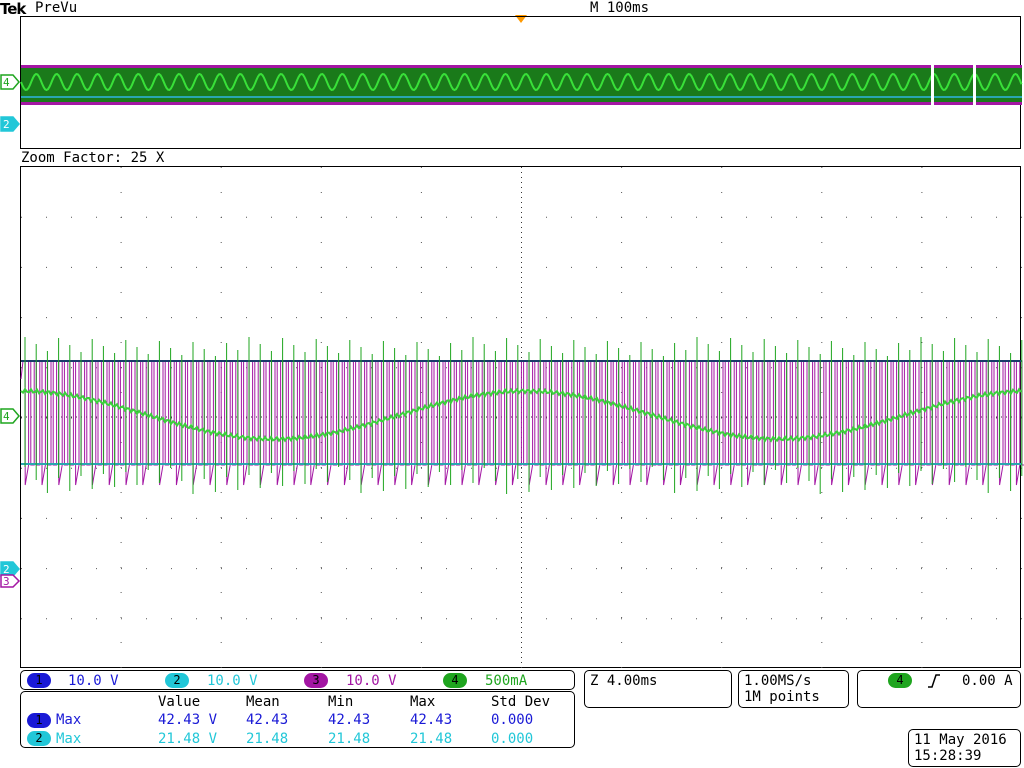  What do you see at coordinates (188, 720) in the screenshot?
I see `measure-row1-value: 42.43 V` at bounding box center [188, 720].